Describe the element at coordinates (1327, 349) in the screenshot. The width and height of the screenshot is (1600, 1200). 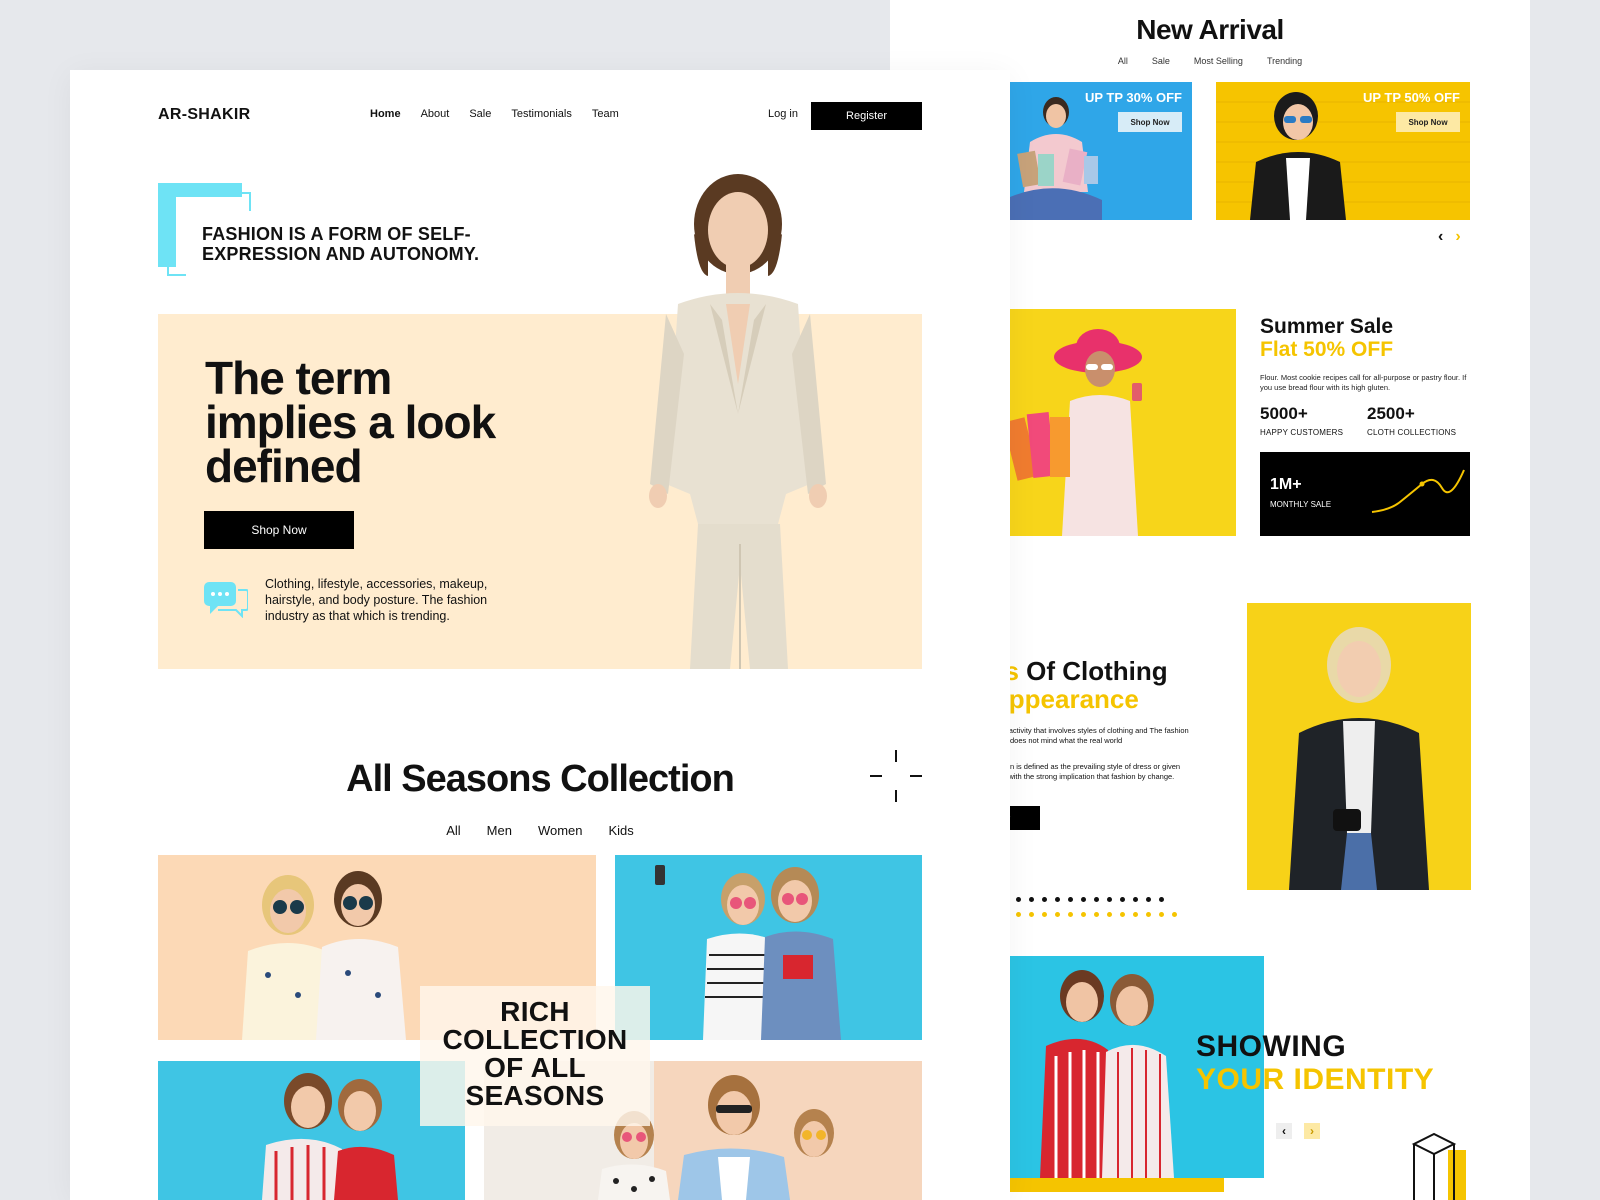
I see `summer-sale-subtitle: Flat 50% OFF` at that location.